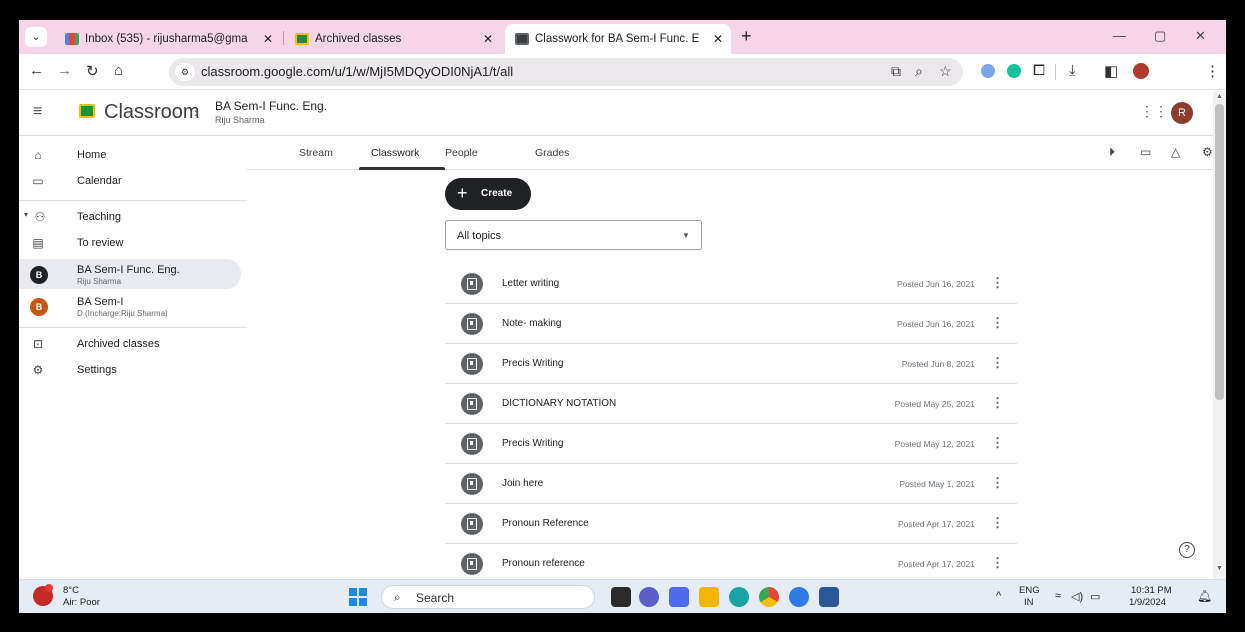 The width and height of the screenshot is (1245, 632). Describe the element at coordinates (1119, 35) in the screenshot. I see `minimize-button: —` at that location.